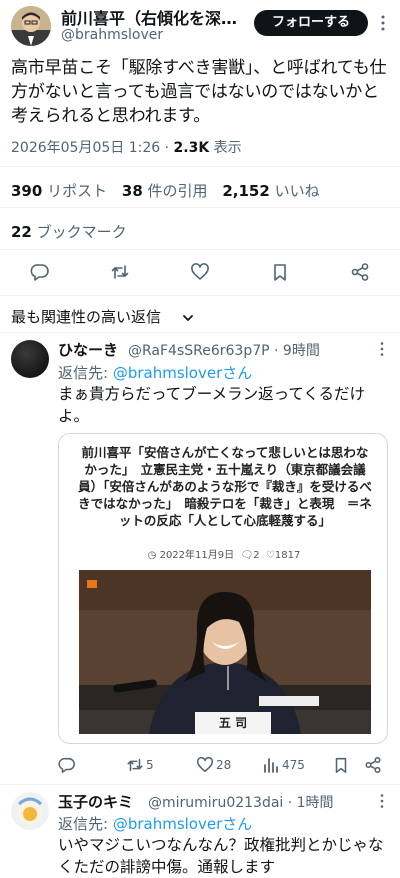 Image resolution: width=400 pixels, height=878 pixels. I want to click on follow-button: フォローする, so click(311, 23).